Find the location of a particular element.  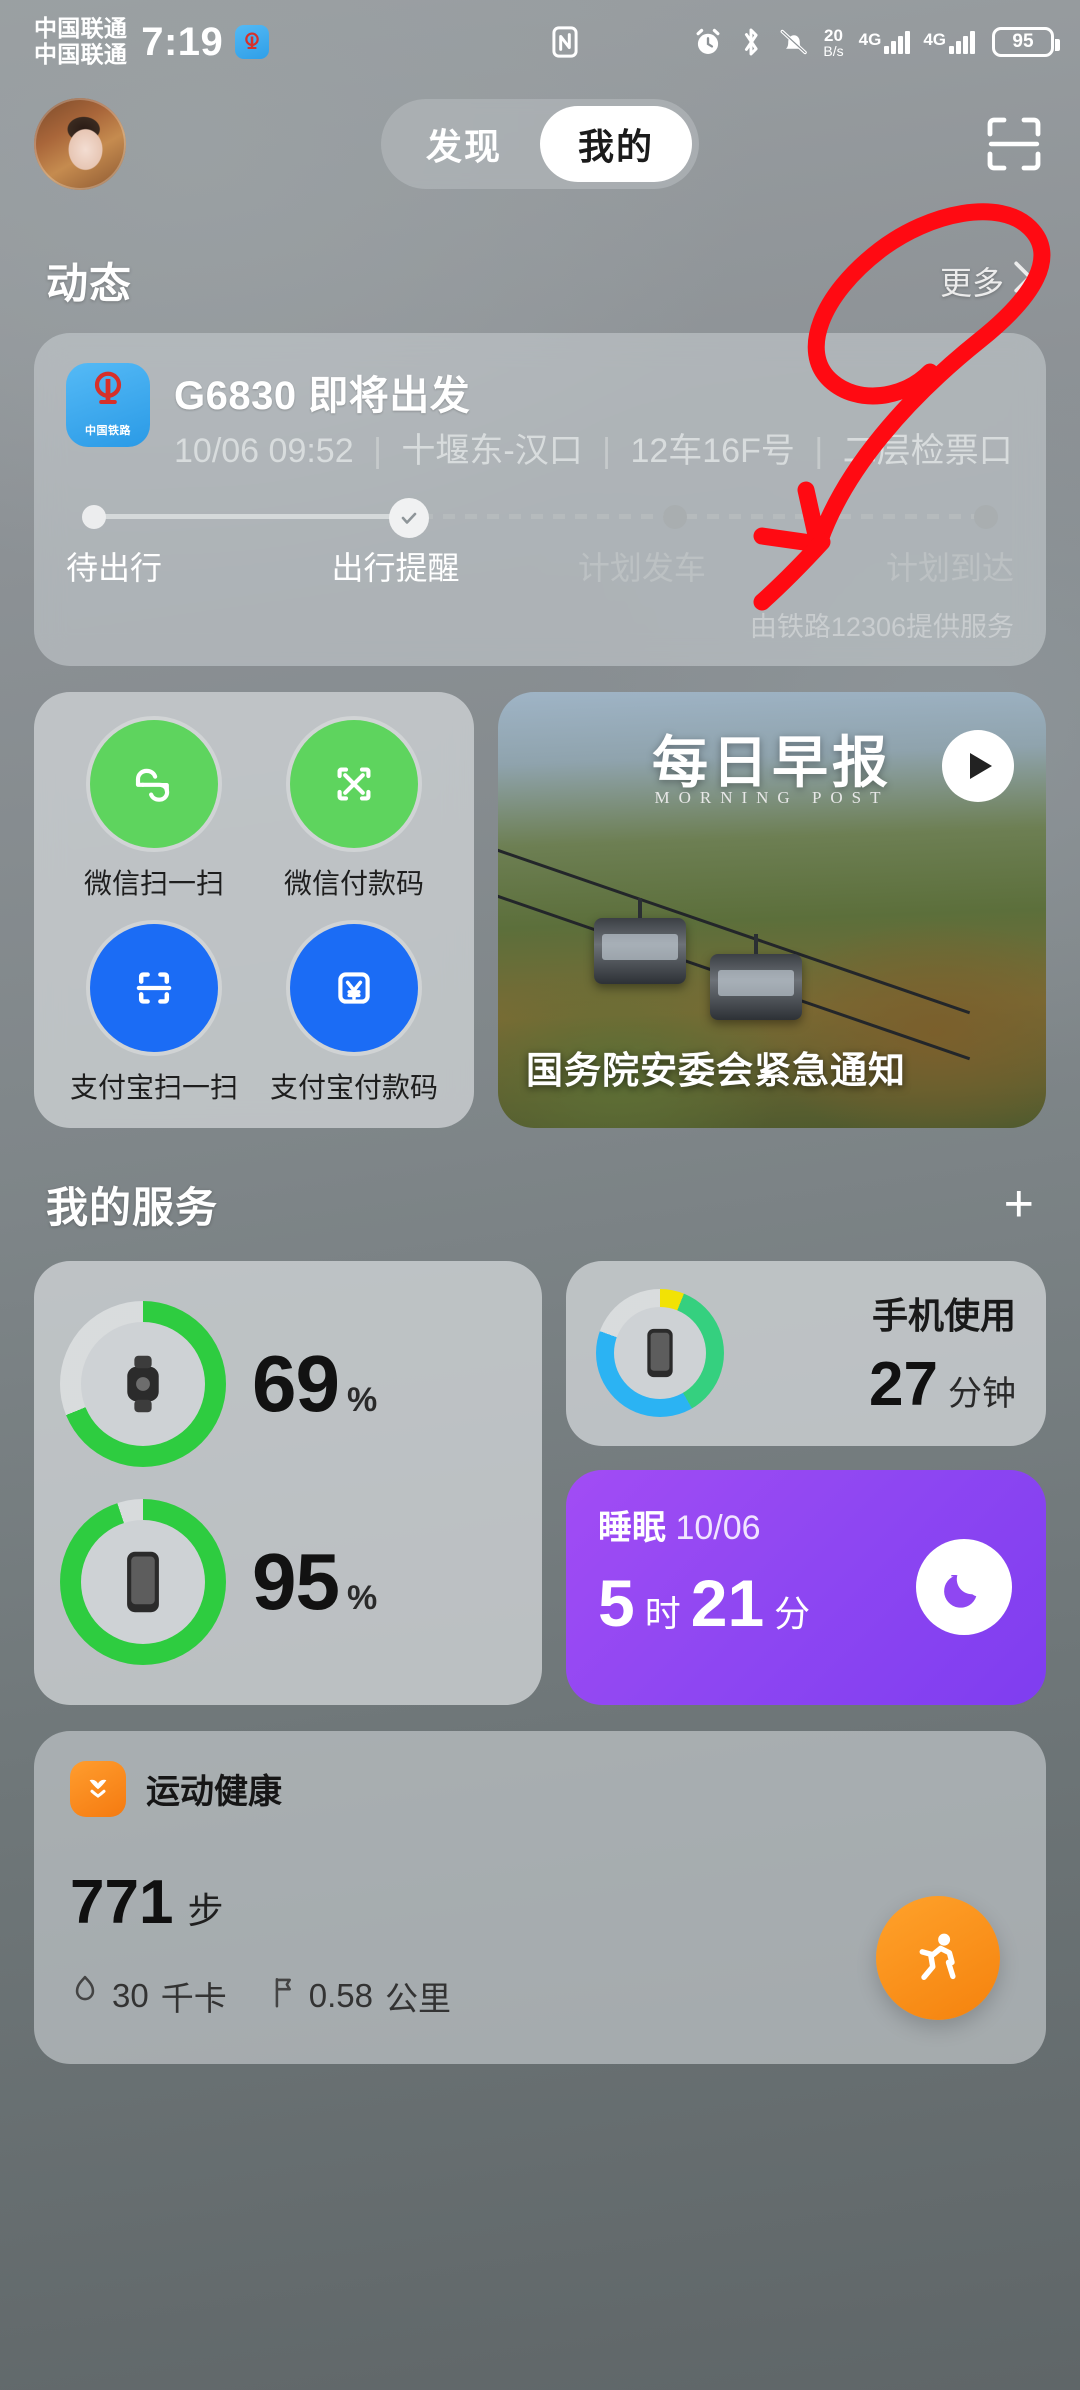

status-bar: 中国联通 中国联通 7:19 20 B/s 4G 4G 95 is located at coordinates (540, 42).